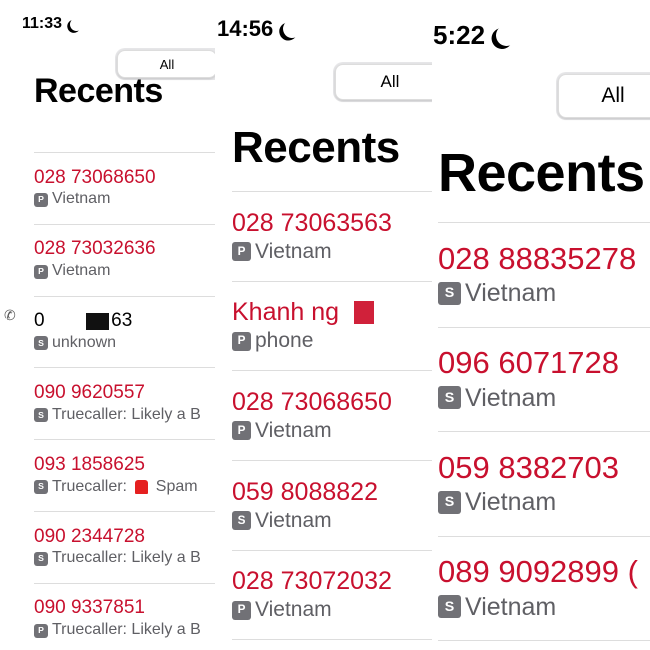  What do you see at coordinates (312, 581) in the screenshot?
I see `caller-number: 028 73072032` at bounding box center [312, 581].